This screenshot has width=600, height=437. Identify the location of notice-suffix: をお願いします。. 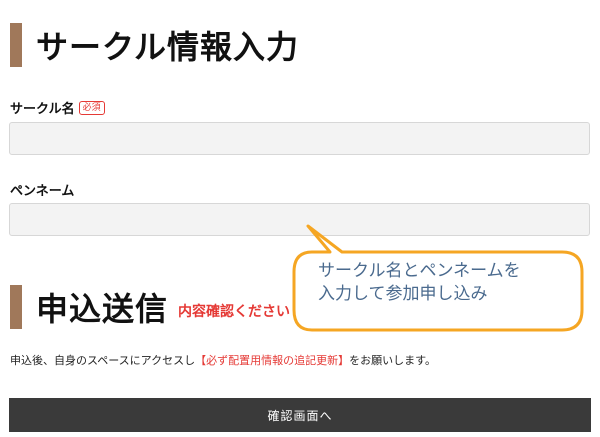
(393, 360).